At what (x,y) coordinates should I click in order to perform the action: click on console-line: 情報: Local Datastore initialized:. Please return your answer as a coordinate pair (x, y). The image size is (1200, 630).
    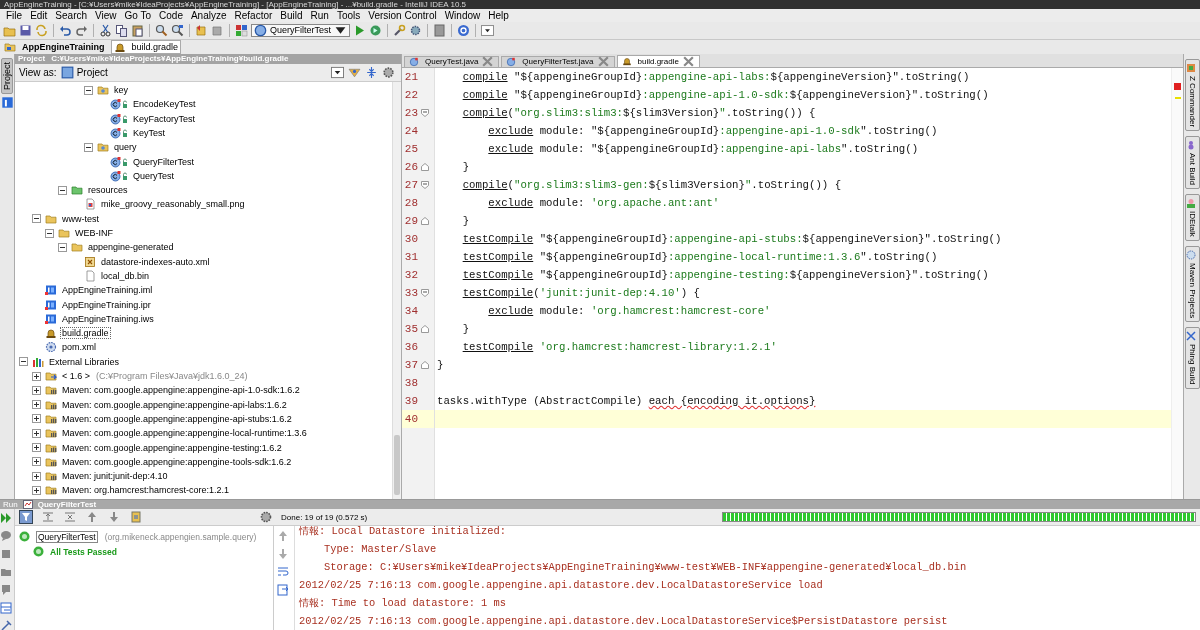
    Looking at the image, I should click on (403, 532).